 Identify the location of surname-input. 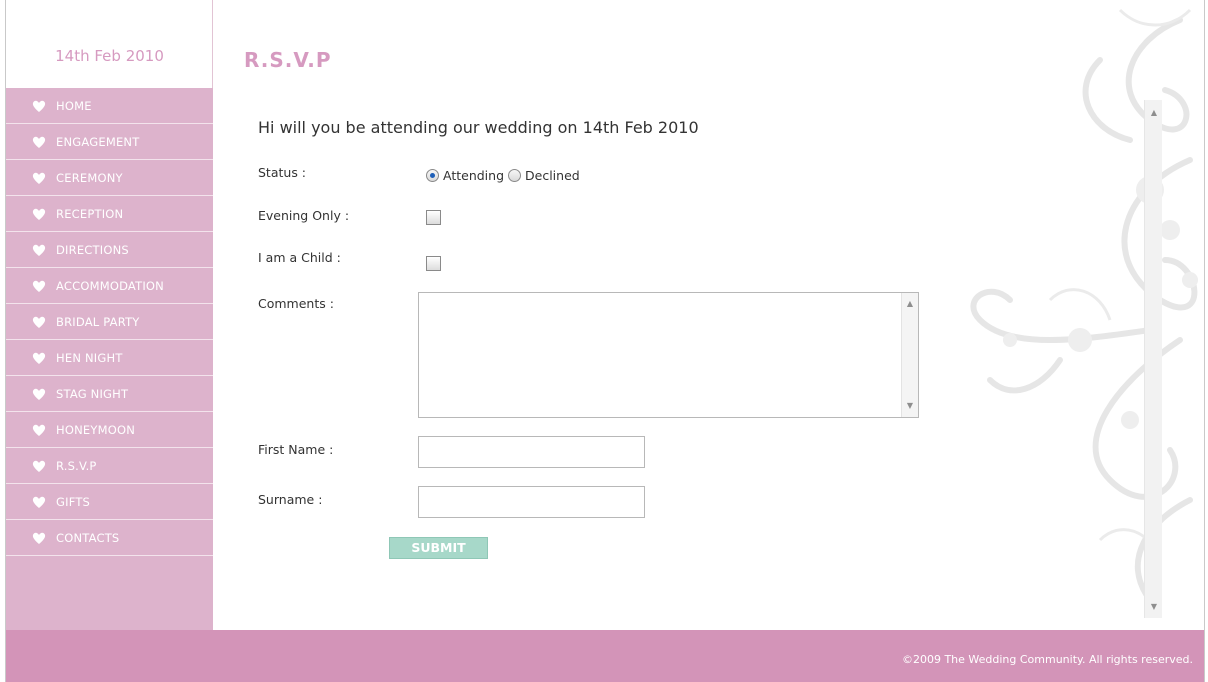
(531, 502).